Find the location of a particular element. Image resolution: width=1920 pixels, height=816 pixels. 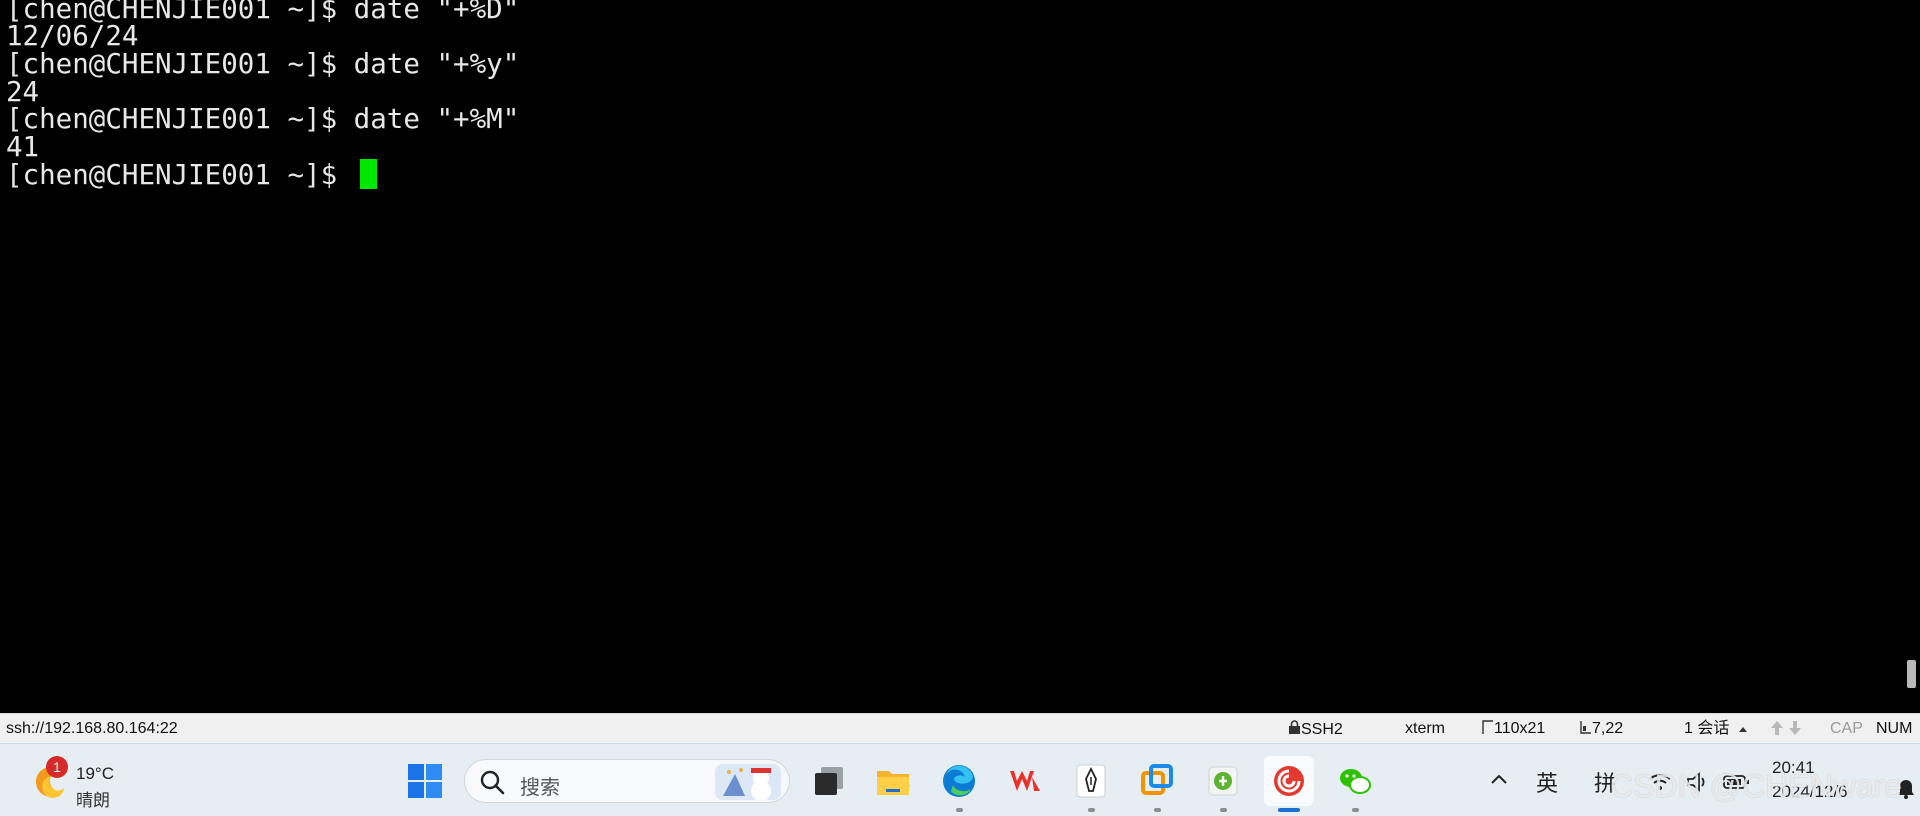

terminal-type: xterm is located at coordinates (1425, 728).